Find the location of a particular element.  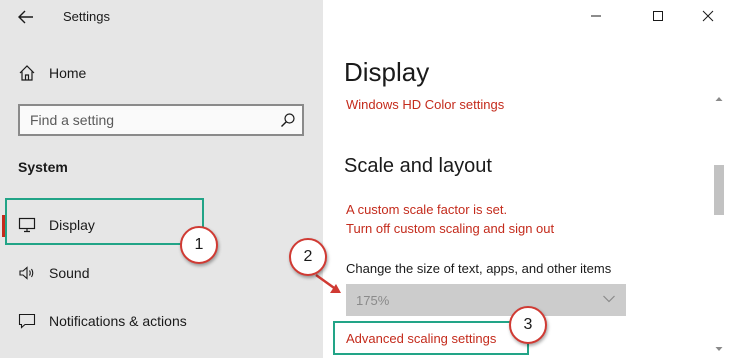

minimize-icon is located at coordinates (596, 16).